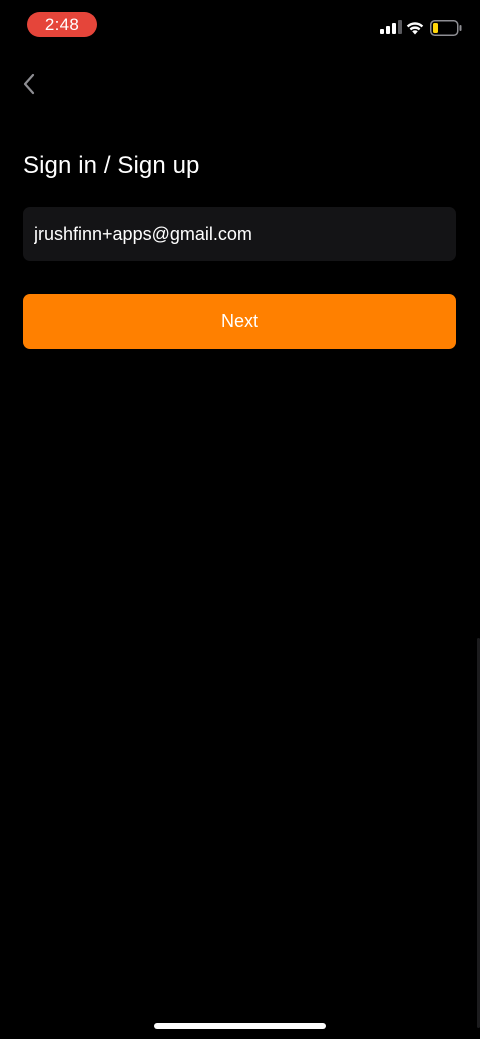 The image size is (480, 1039). What do you see at coordinates (391, 27) in the screenshot?
I see `signal-icon` at bounding box center [391, 27].